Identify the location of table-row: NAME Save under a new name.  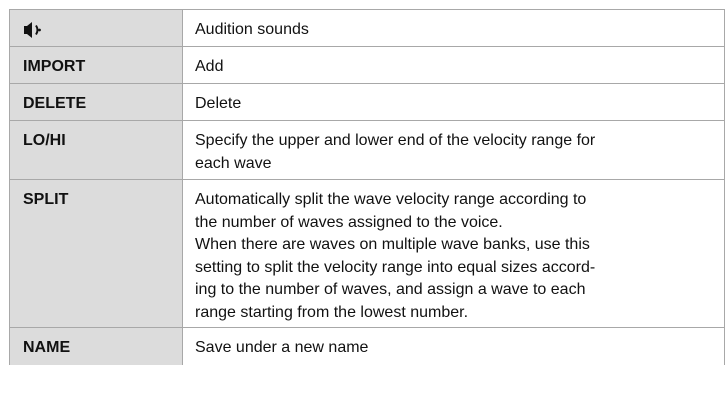
(367, 346).